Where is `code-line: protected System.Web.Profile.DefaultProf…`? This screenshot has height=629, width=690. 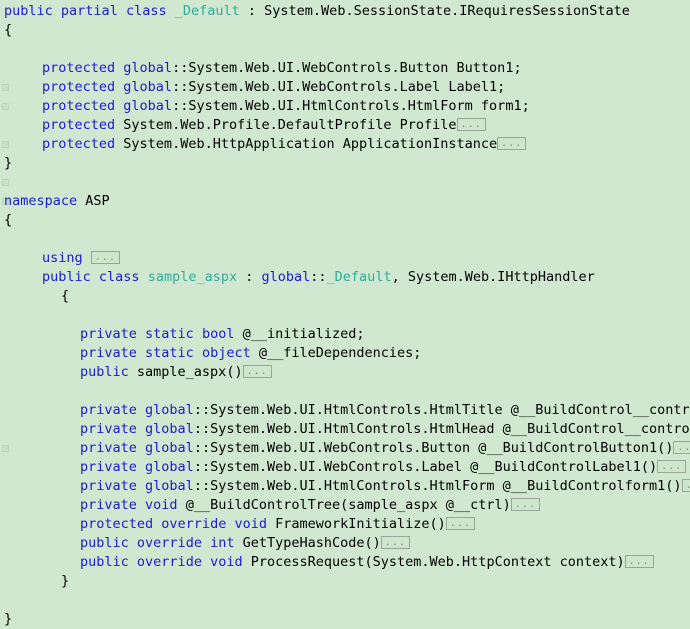 code-line: protected System.Web.Profile.DefaultProf… is located at coordinates (264, 125).